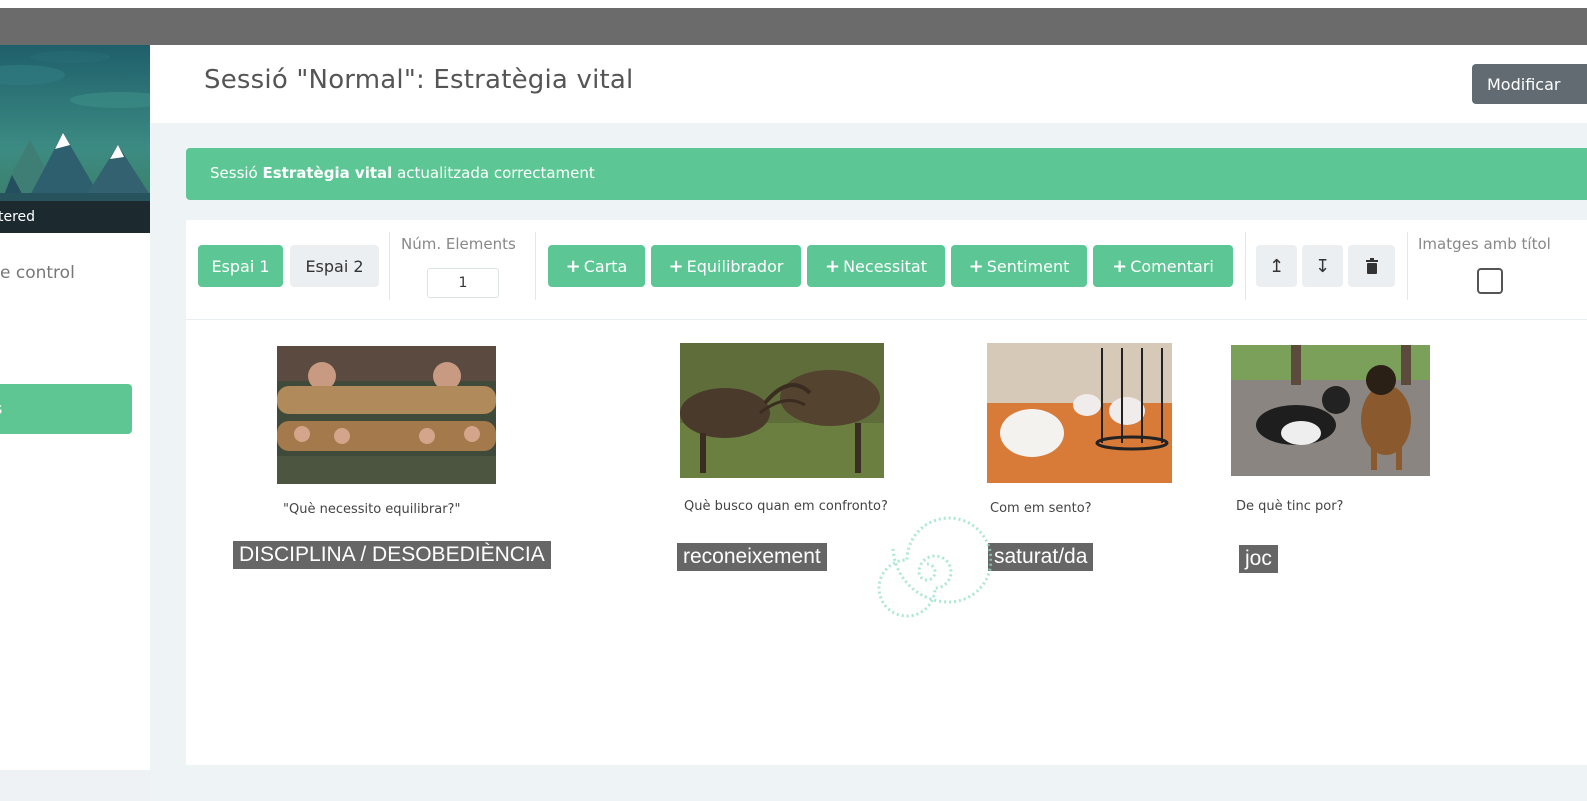  What do you see at coordinates (463, 283) in the screenshot?
I see `num-elements-input: 1` at bounding box center [463, 283].